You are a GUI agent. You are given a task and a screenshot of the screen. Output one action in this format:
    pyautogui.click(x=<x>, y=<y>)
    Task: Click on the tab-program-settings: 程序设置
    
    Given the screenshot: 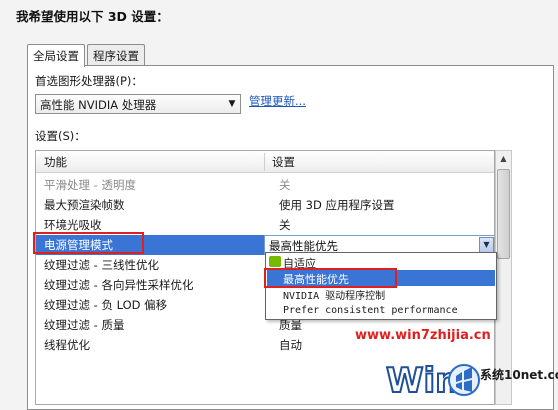 What is the action you would take?
    pyautogui.click(x=116, y=55)
    